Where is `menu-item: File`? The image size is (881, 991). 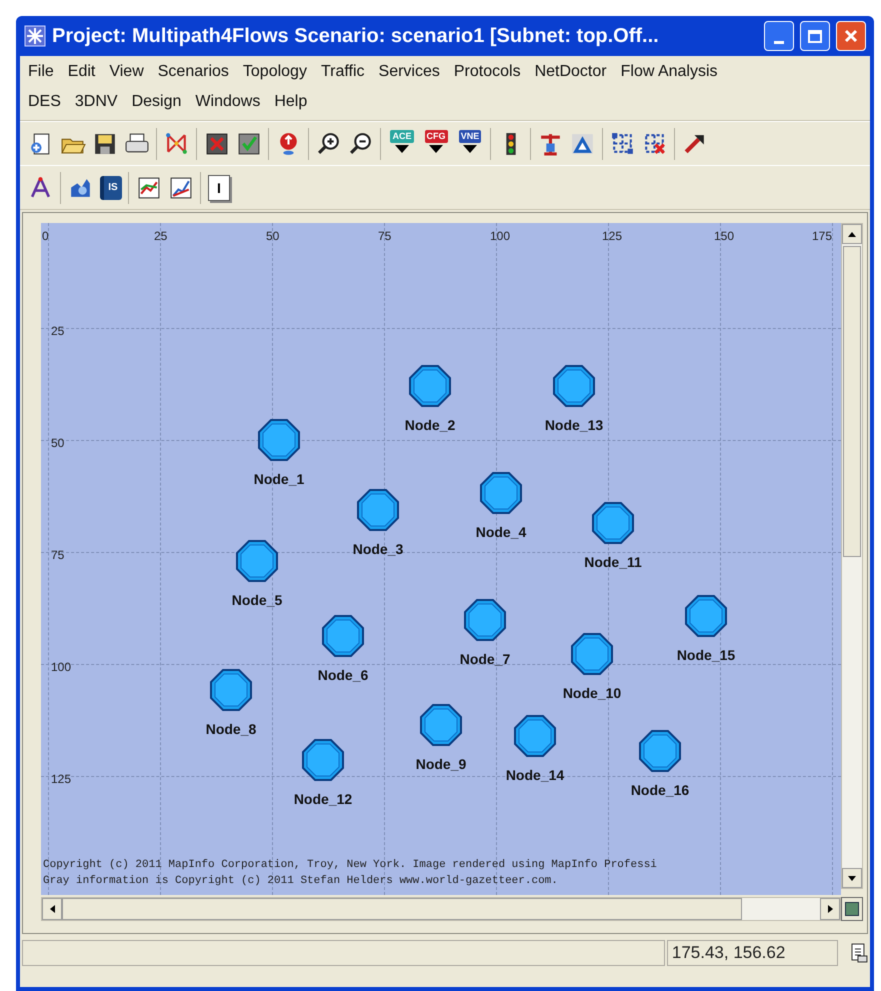 menu-item: File is located at coordinates (41, 72).